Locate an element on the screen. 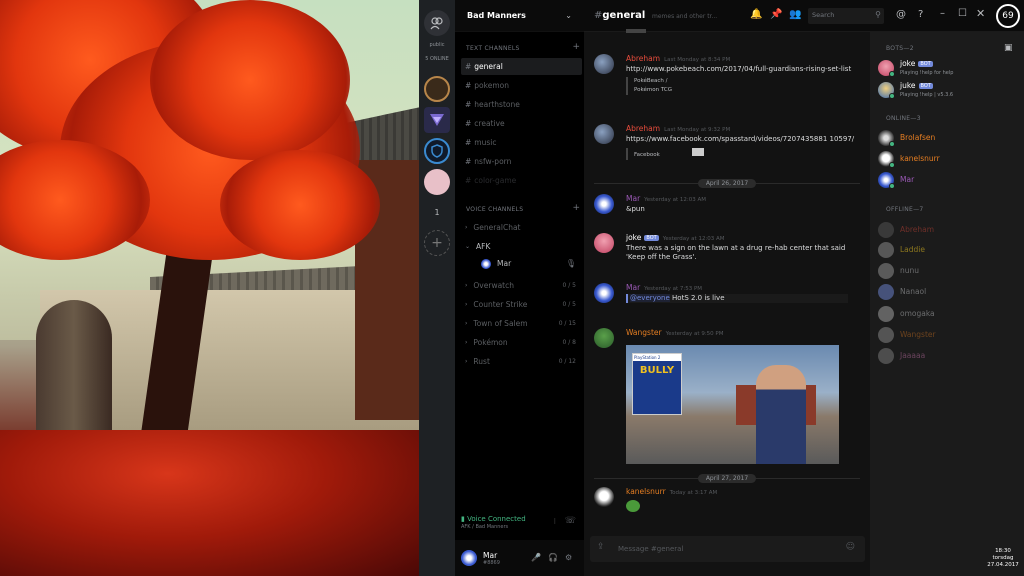 The height and width of the screenshot is (576, 1024). mentions-icon: @ is located at coordinates (901, 14).